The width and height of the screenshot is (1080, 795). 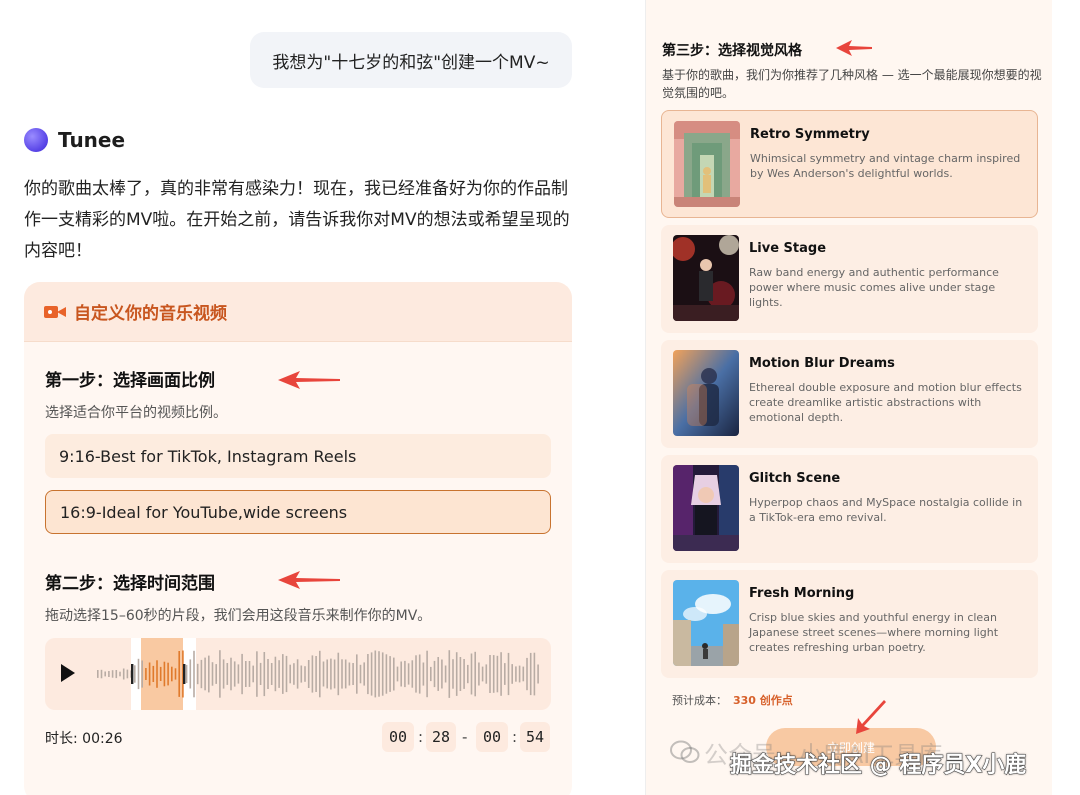 I want to click on selection-end-handle, so click(x=184, y=674).